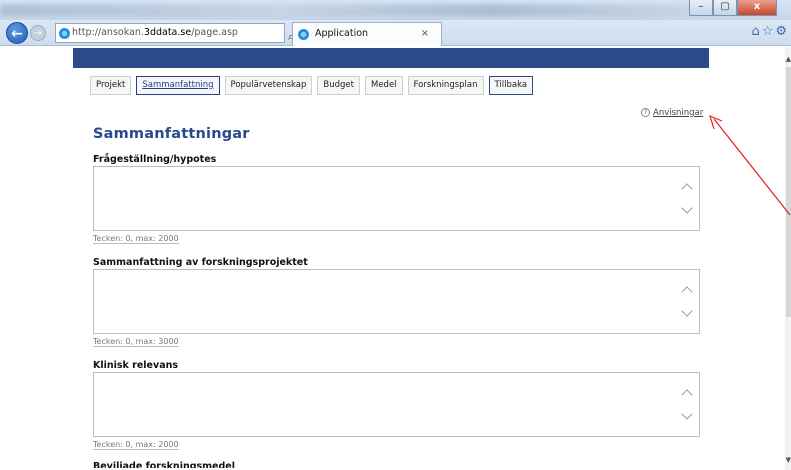 Image resolution: width=791 pixels, height=470 pixels. What do you see at coordinates (38, 33) in the screenshot?
I see `forward-button: →` at bounding box center [38, 33].